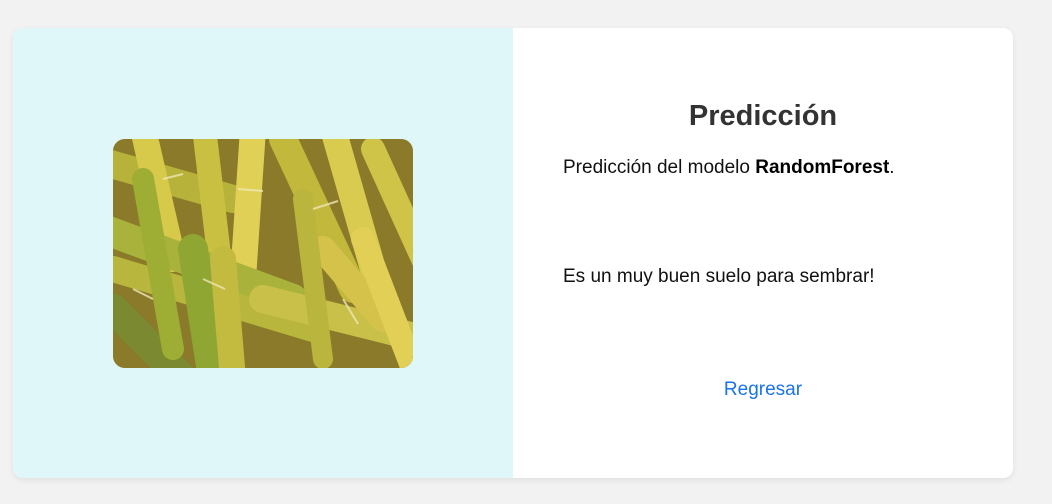 The height and width of the screenshot is (504, 1052). I want to click on model-suffix-text: ., so click(892, 167).